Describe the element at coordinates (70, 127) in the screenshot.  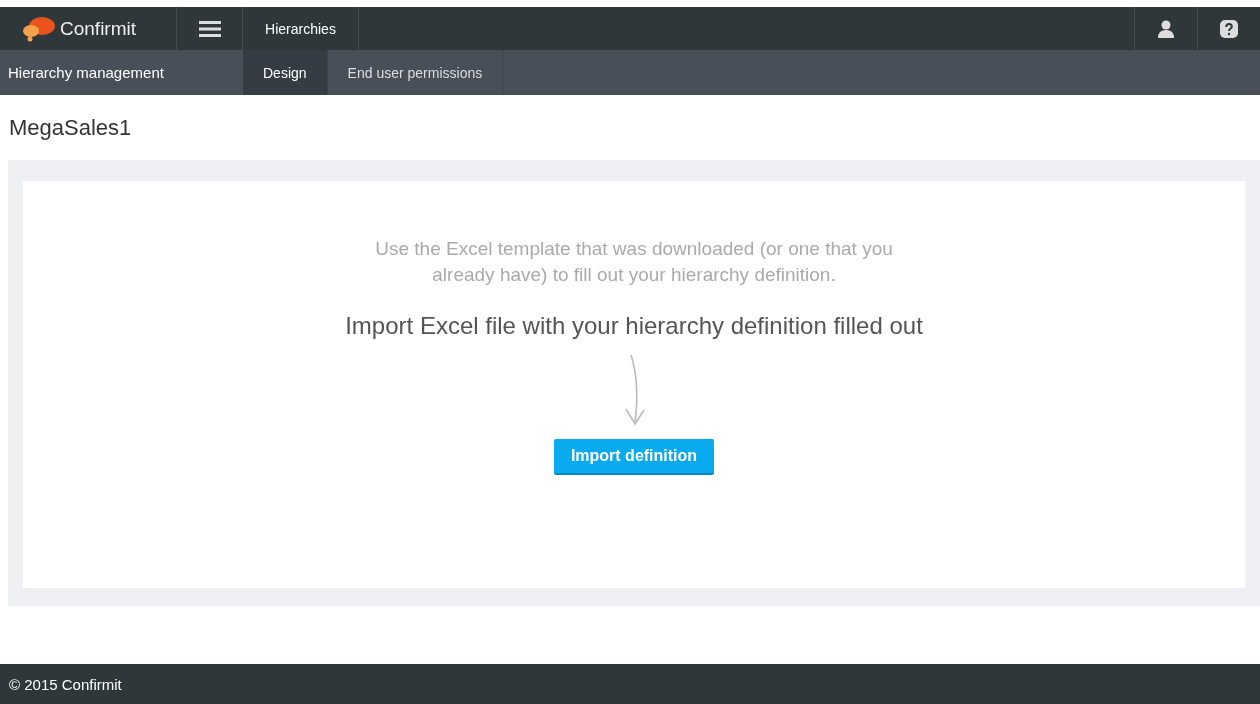
I see `page-title: MegaSales1` at that location.